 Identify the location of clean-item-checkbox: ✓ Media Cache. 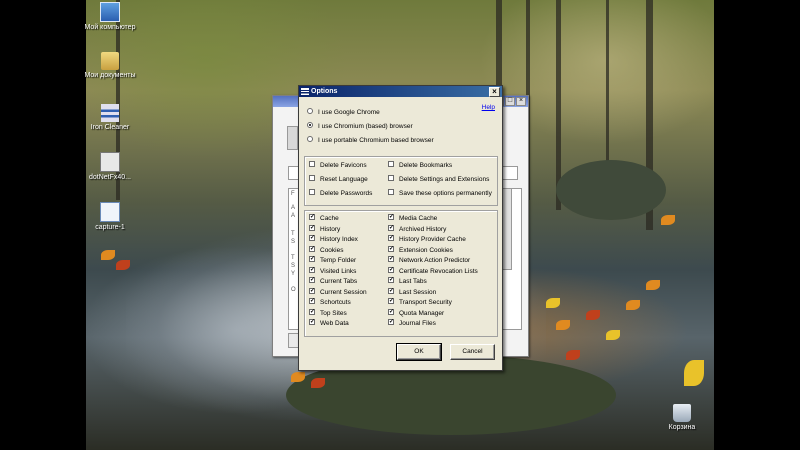
(413, 218).